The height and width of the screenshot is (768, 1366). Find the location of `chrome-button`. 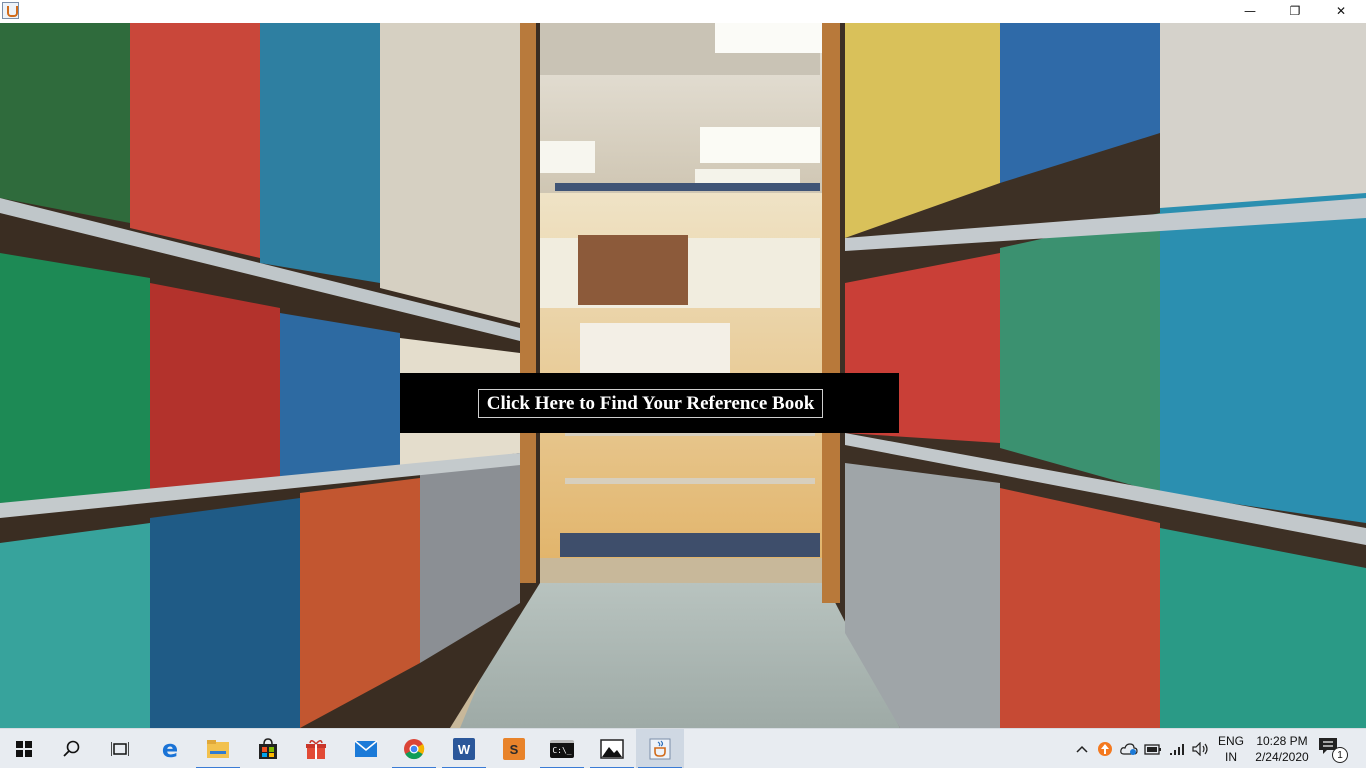

chrome-button is located at coordinates (414, 748).